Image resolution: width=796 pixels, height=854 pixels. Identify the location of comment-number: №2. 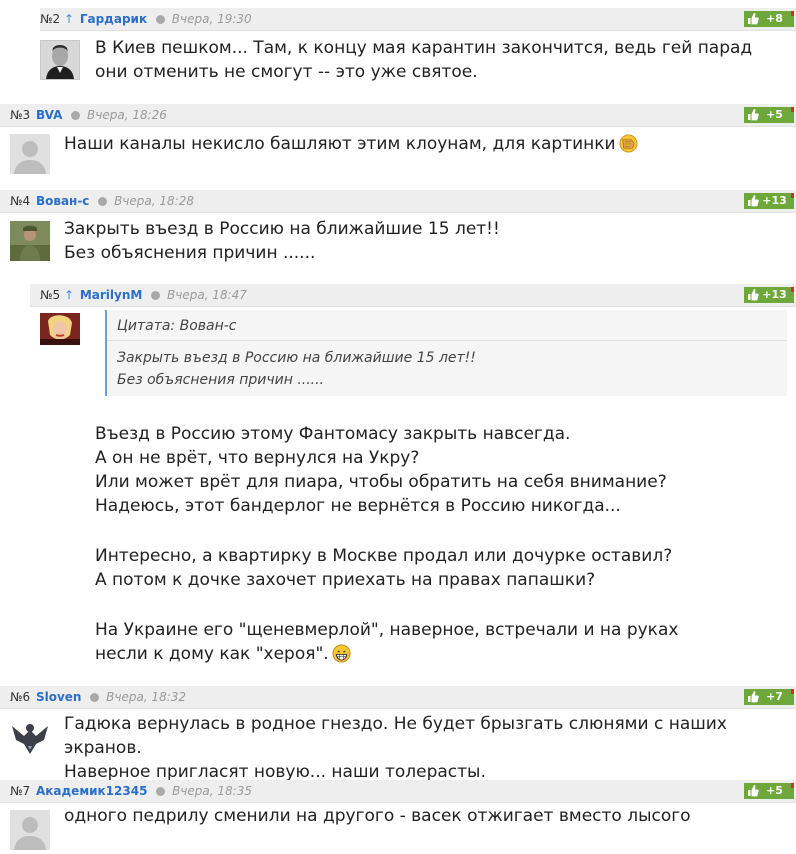
(50, 19).